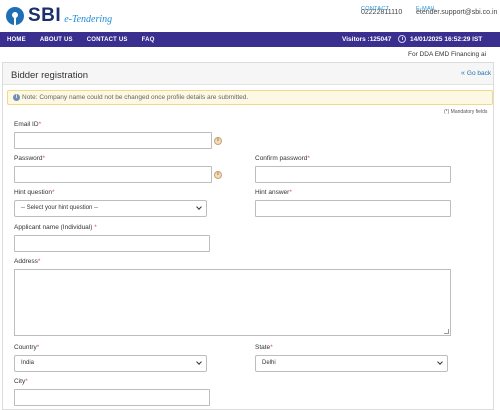 This screenshot has width=500, height=410. What do you see at coordinates (110, 208) in the screenshot?
I see `hint-question-select: -- Select your hint question --` at bounding box center [110, 208].